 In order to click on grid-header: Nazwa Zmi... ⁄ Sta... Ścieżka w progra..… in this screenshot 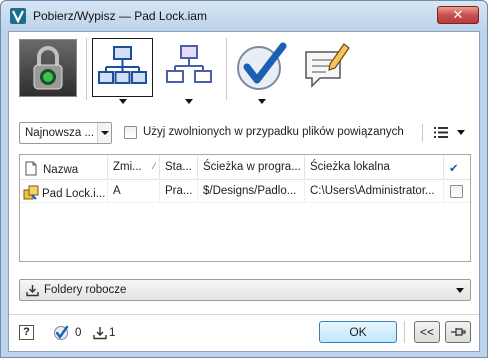, I will do `click(245, 167)`.